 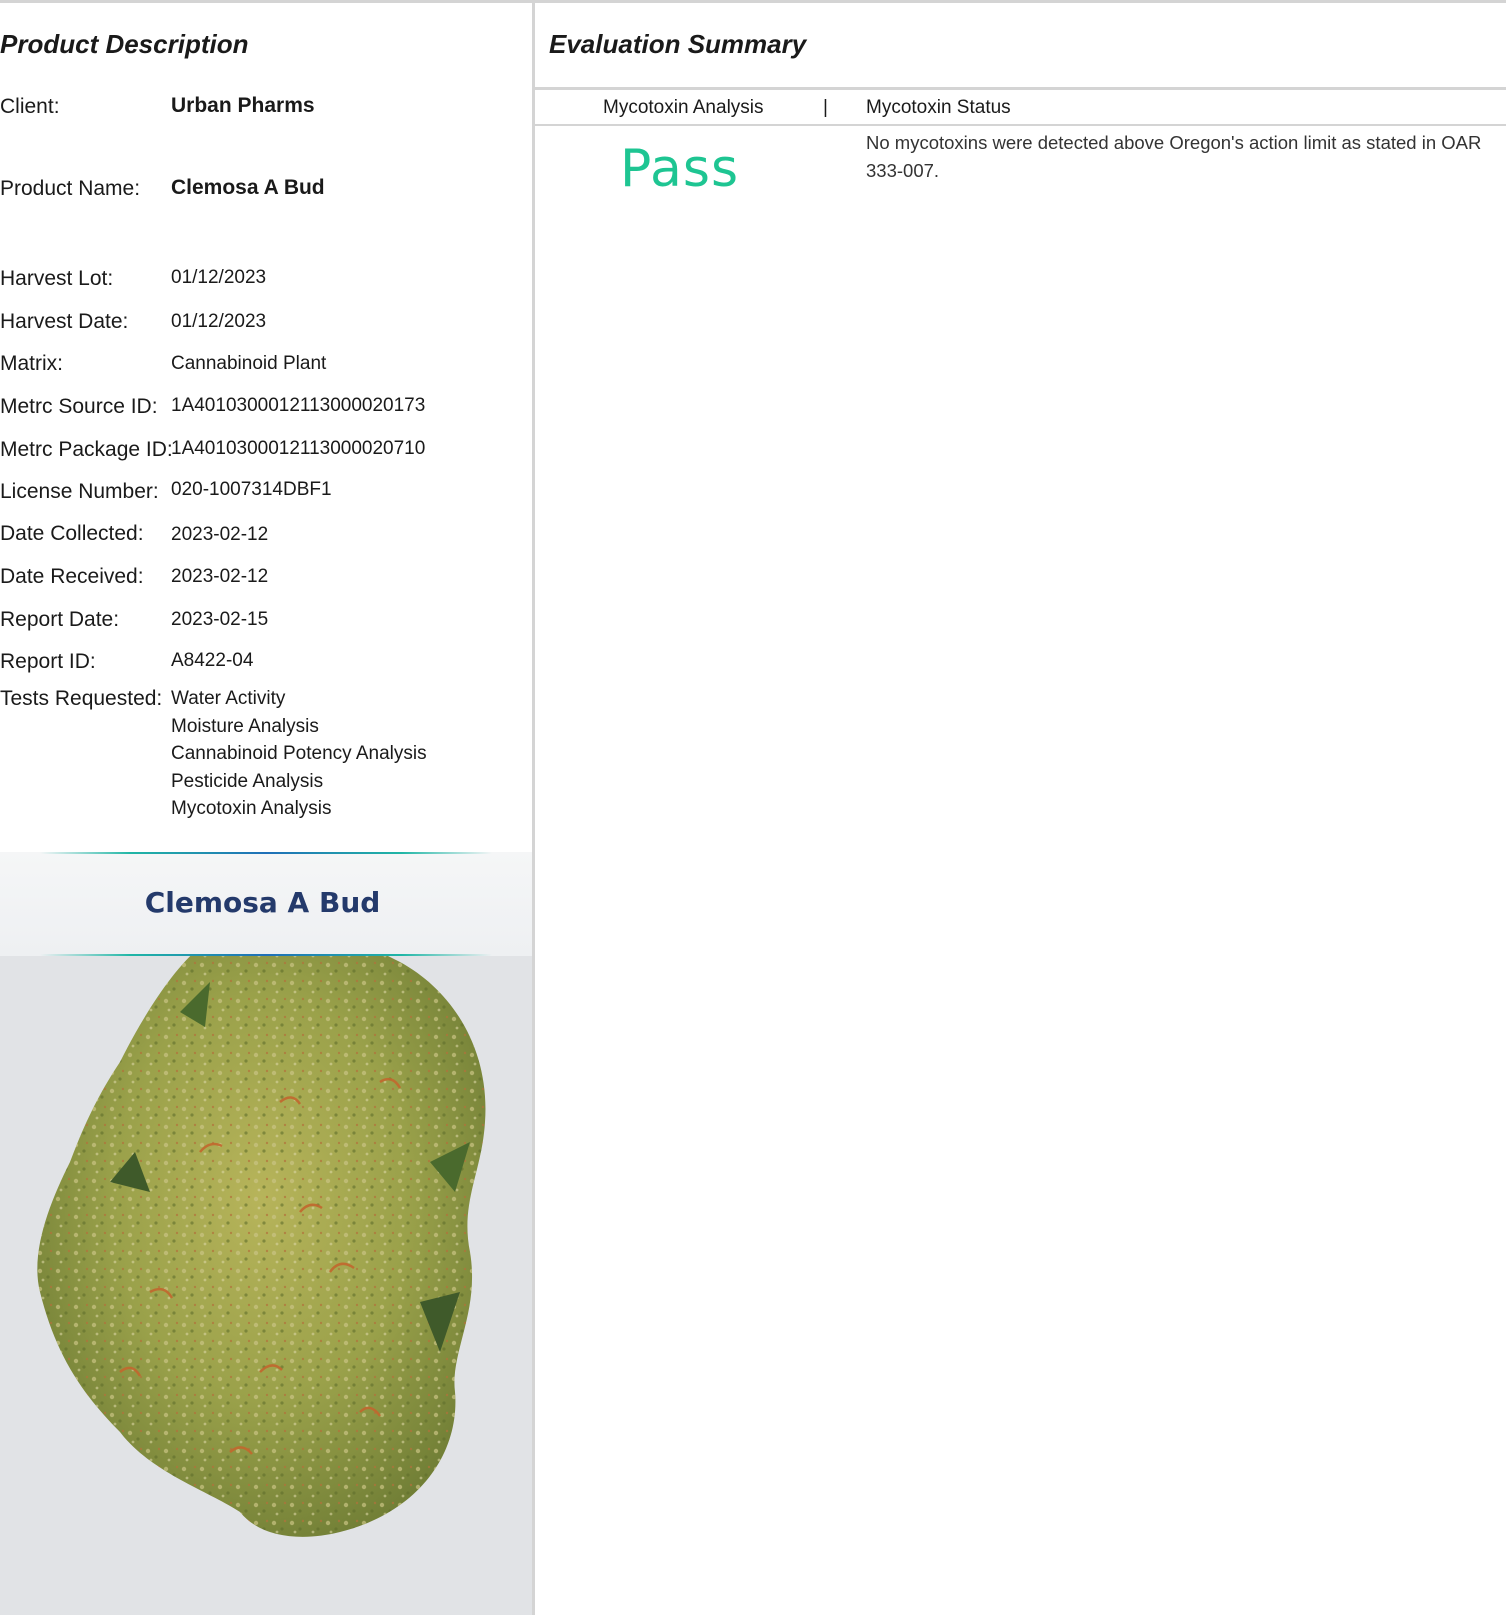 What do you see at coordinates (81, 698) in the screenshot?
I see `tests-requested-label: Tests Requested:` at bounding box center [81, 698].